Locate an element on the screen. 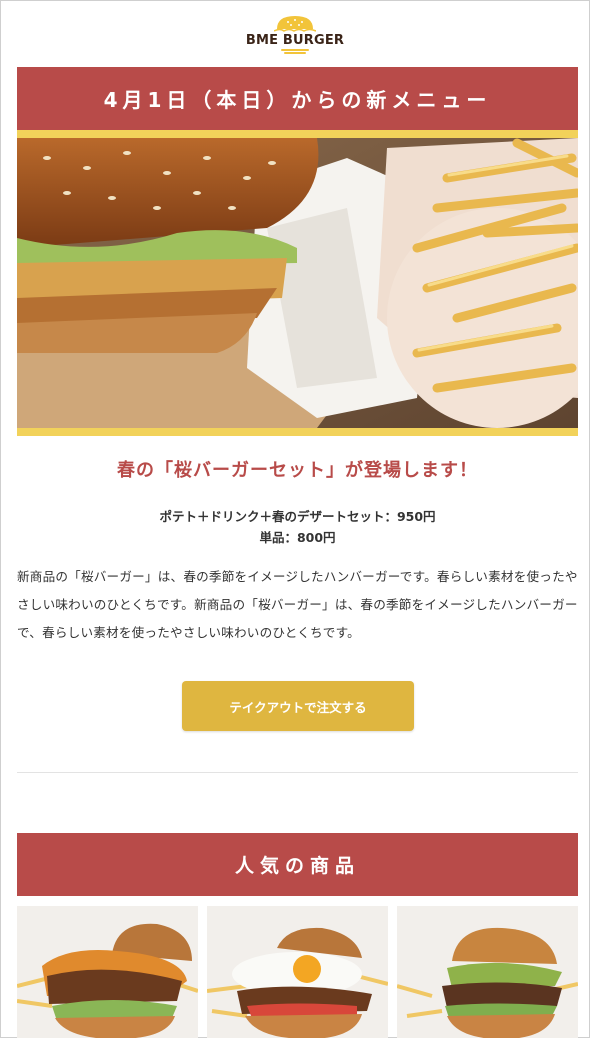 The height and width of the screenshot is (1038, 590). logo-text: BME BURGER is located at coordinates (295, 40).